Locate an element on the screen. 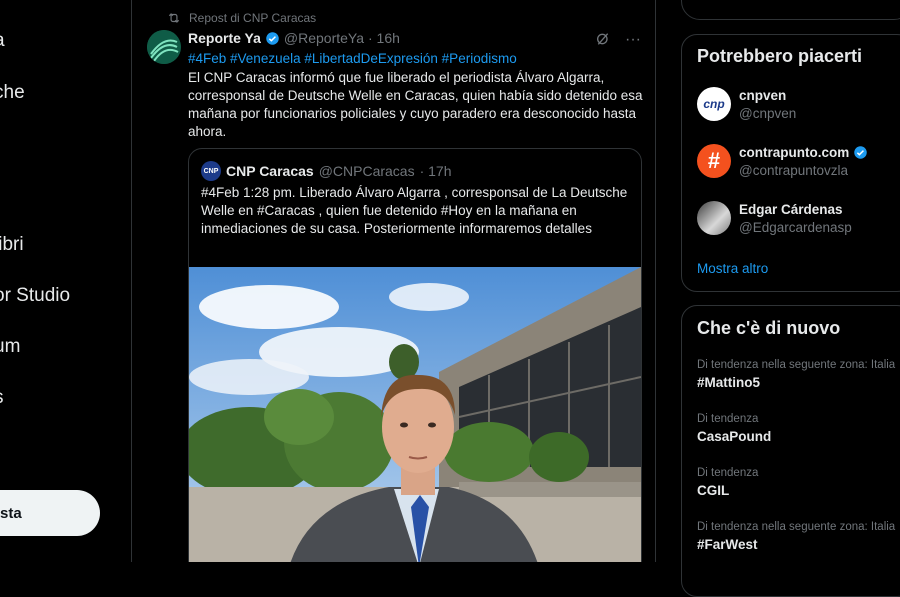  cnpven-logo-icon: cnp is located at coordinates (714, 104).